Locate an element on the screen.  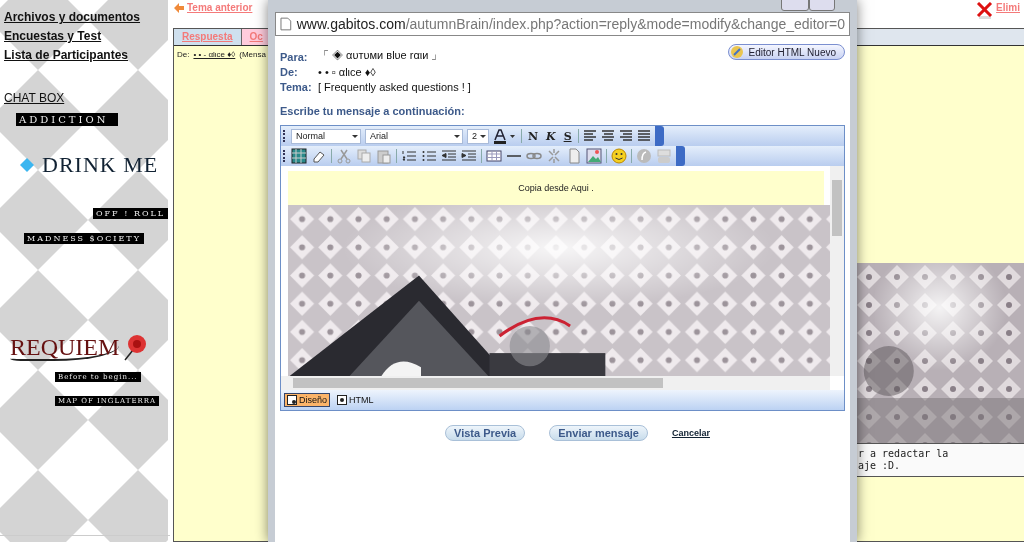
minimize-button is located at coordinates (795, 5).